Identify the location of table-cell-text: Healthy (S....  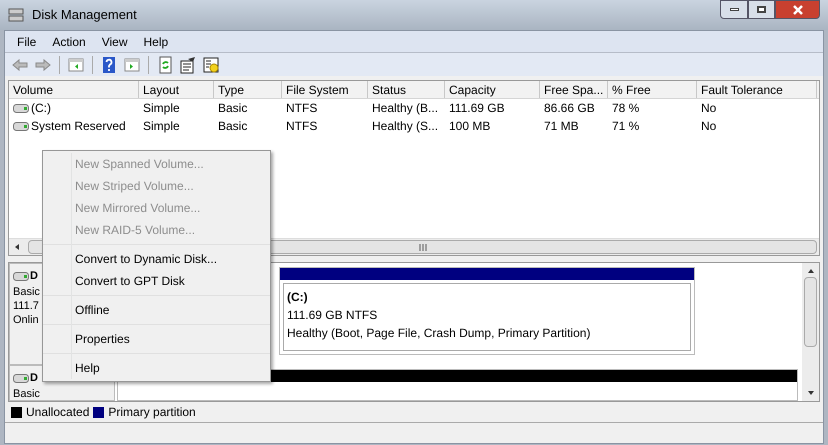
(405, 126).